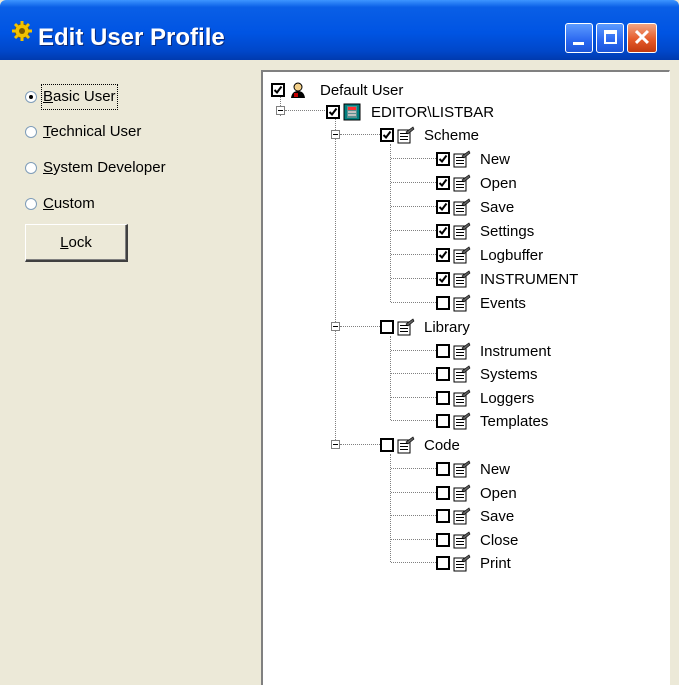  Describe the element at coordinates (495, 159) in the screenshot. I see `tree-node-label: New` at that location.